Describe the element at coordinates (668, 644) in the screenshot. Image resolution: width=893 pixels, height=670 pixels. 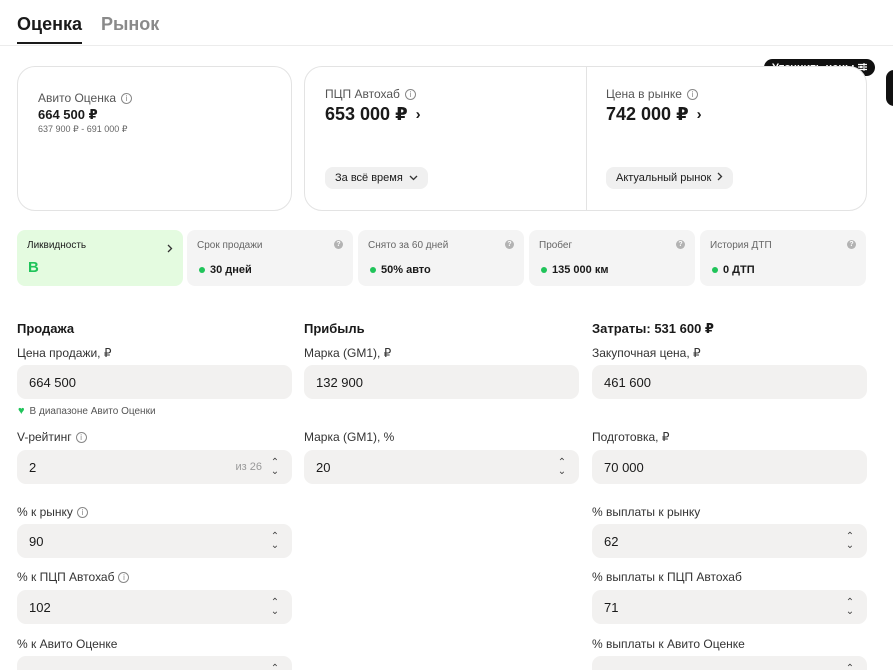
I see `payout-avito-label: % выплаты к Авито Оценке` at that location.